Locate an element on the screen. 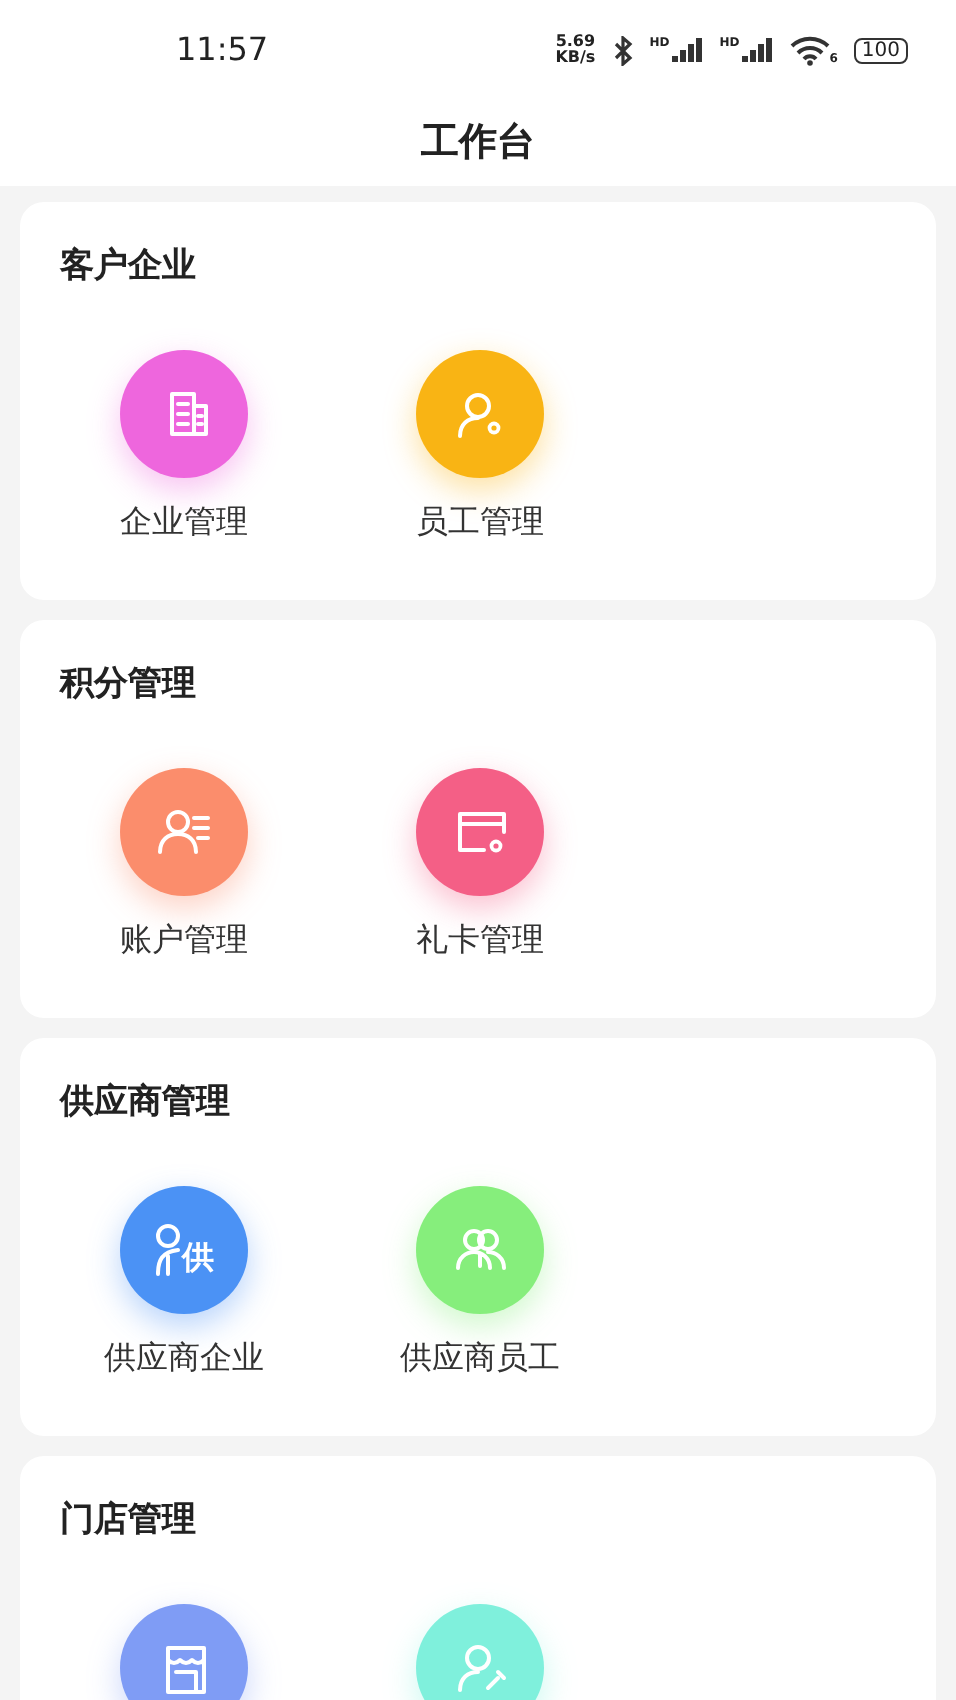 The width and height of the screenshot is (956, 1700). page-title: 工作台 is located at coordinates (478, 143).